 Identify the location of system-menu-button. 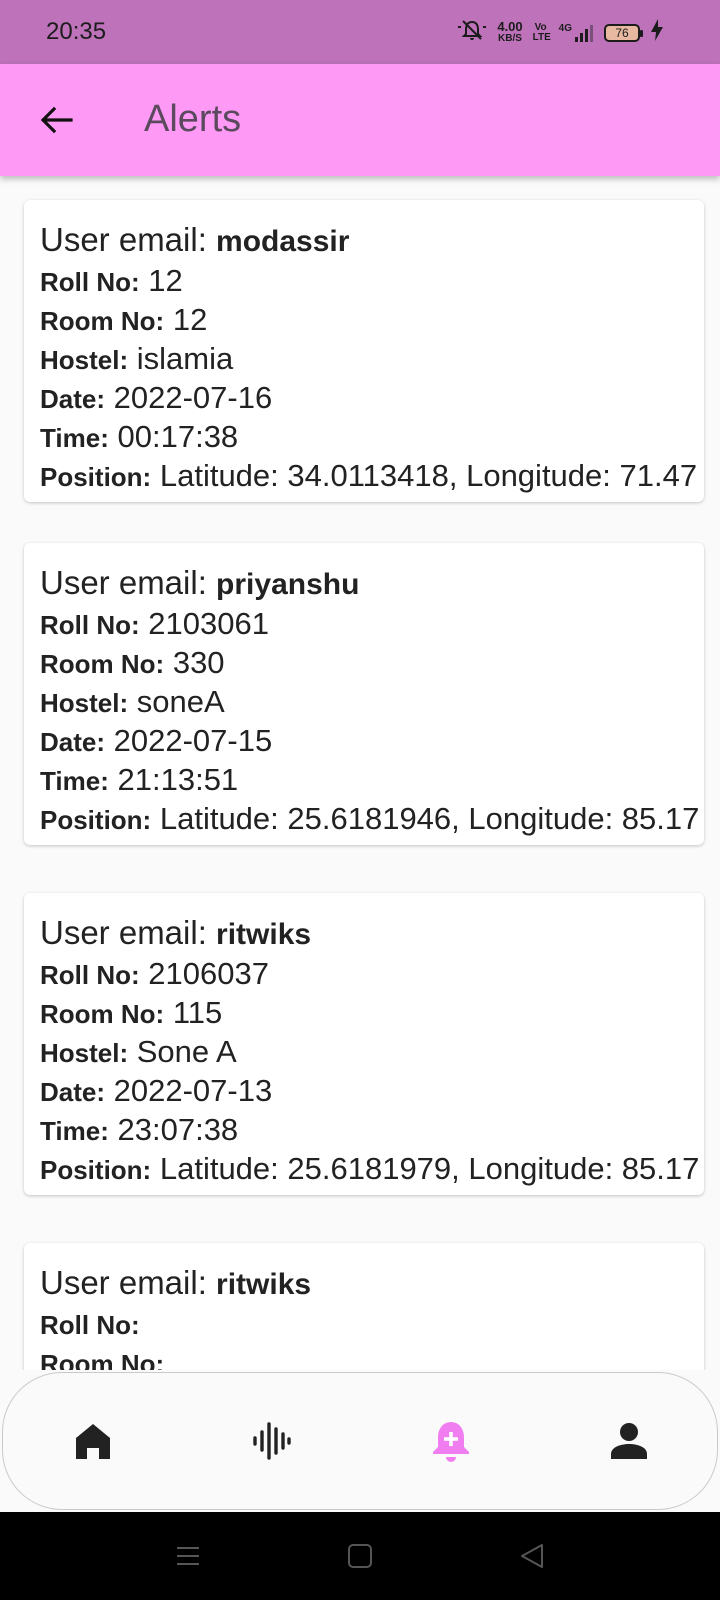
(188, 1556).